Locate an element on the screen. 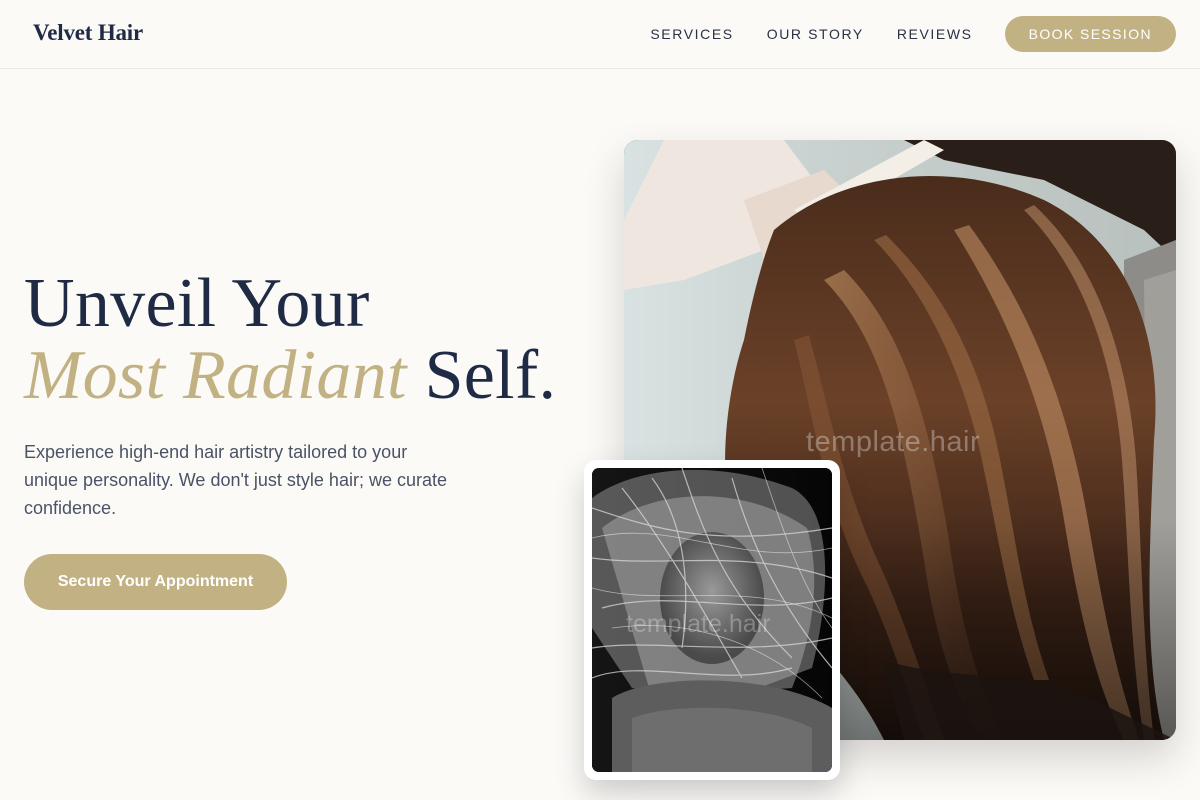 This screenshot has width=1200, height=800. nav-link-reviews: REVIEWS is located at coordinates (935, 34).